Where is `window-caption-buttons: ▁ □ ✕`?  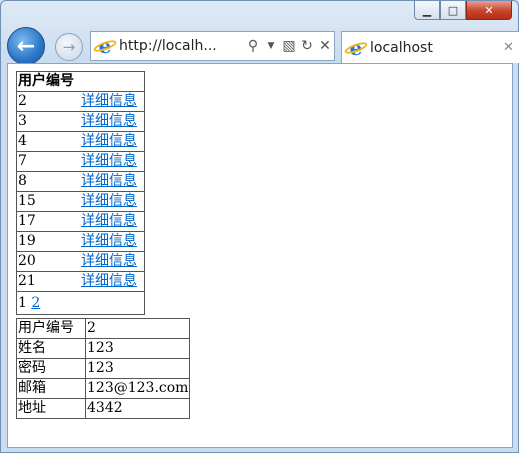
window-caption-buttons: ▁ □ ✕ is located at coordinates (463, 10).